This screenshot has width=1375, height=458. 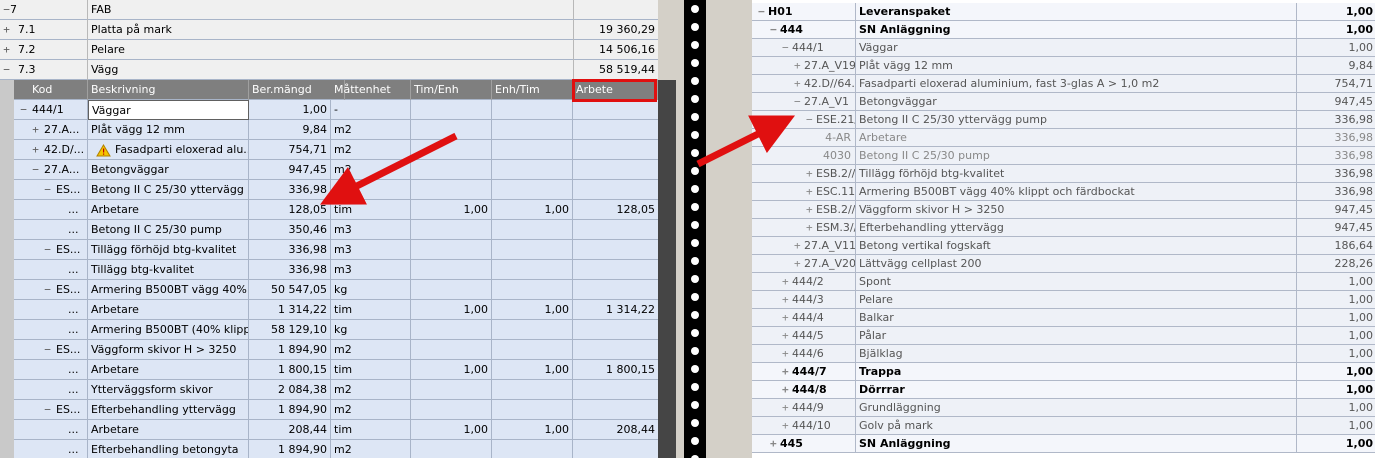 What do you see at coordinates (371, 90) in the screenshot?
I see `col-mattenhet: Måttenhet` at bounding box center [371, 90].